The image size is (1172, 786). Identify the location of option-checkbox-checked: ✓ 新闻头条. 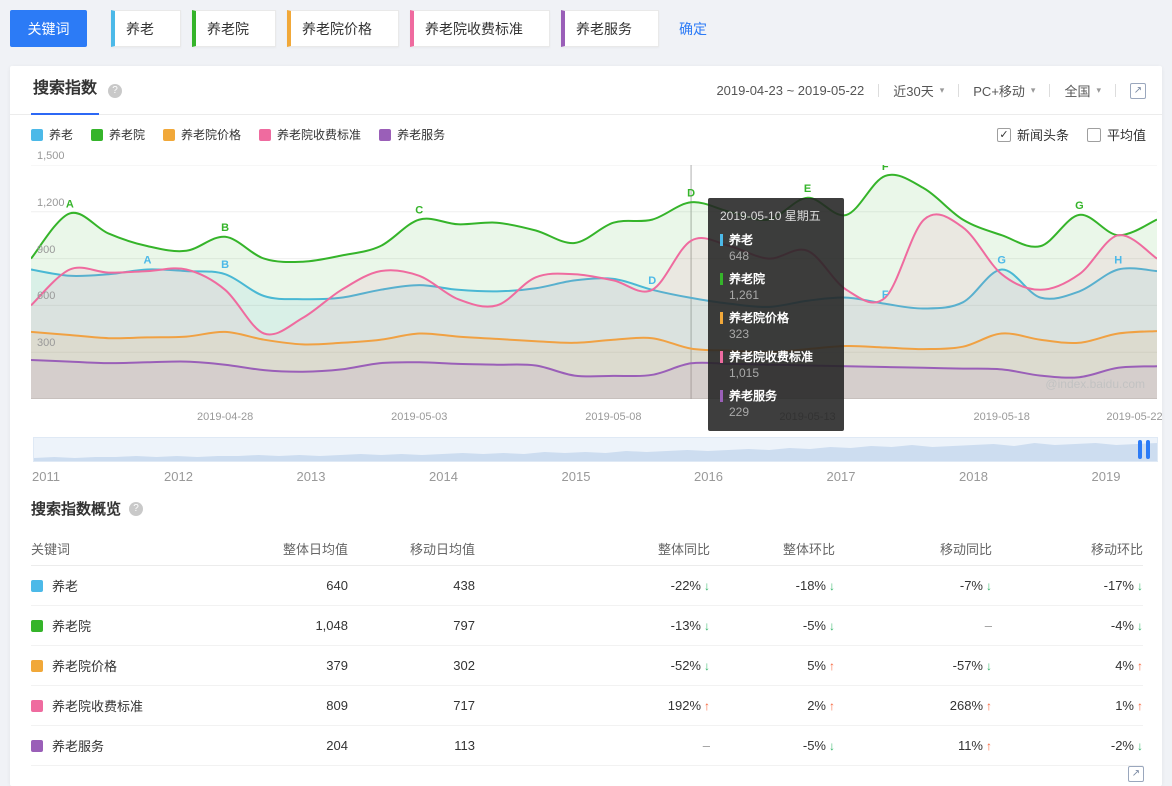
(1032, 134).